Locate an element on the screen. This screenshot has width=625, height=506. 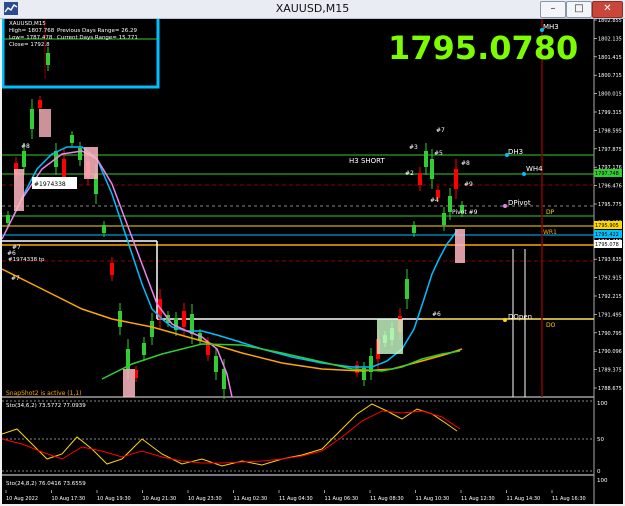
time-tick: 10 Aug 23:30 is located at coordinates (205, 499).